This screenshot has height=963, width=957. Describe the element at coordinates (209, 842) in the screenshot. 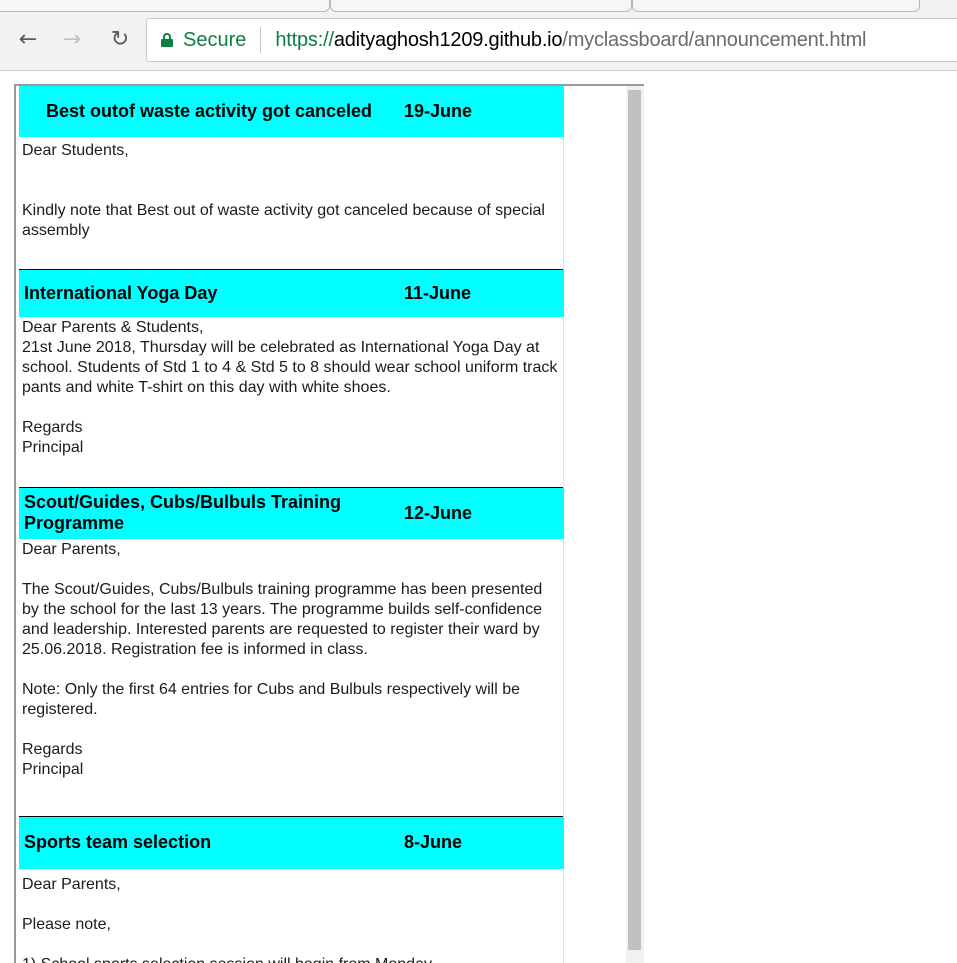

I see `announcement-title: Sports team selection` at that location.